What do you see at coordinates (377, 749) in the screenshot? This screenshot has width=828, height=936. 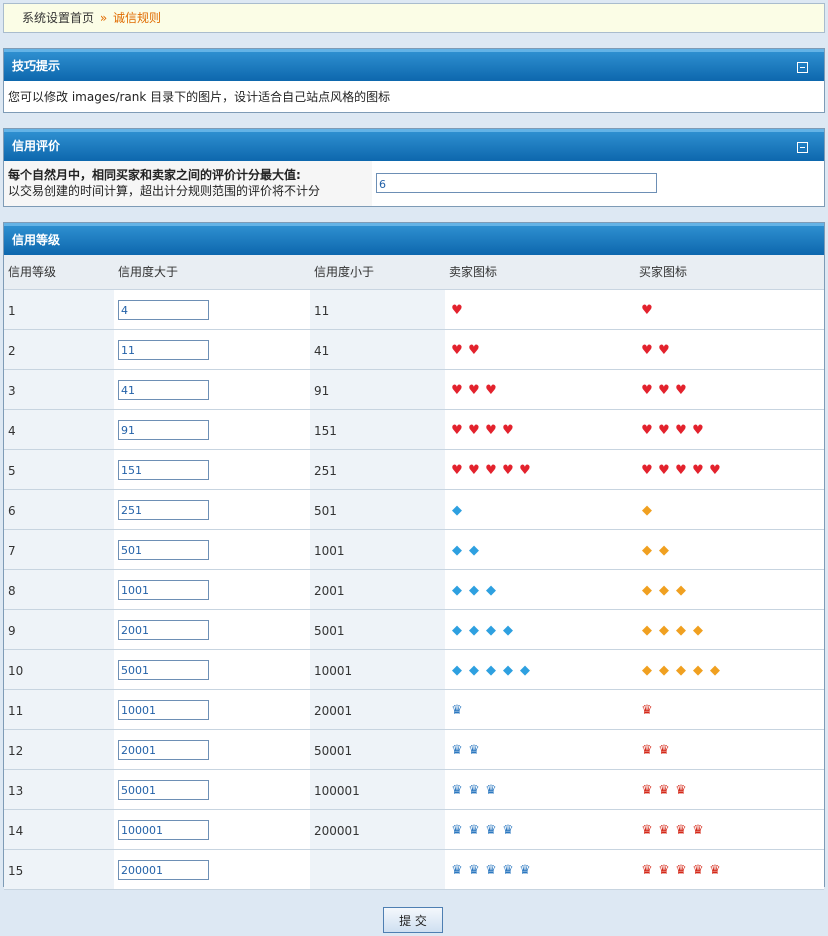 I see `credit-max-cell: 50001` at bounding box center [377, 749].